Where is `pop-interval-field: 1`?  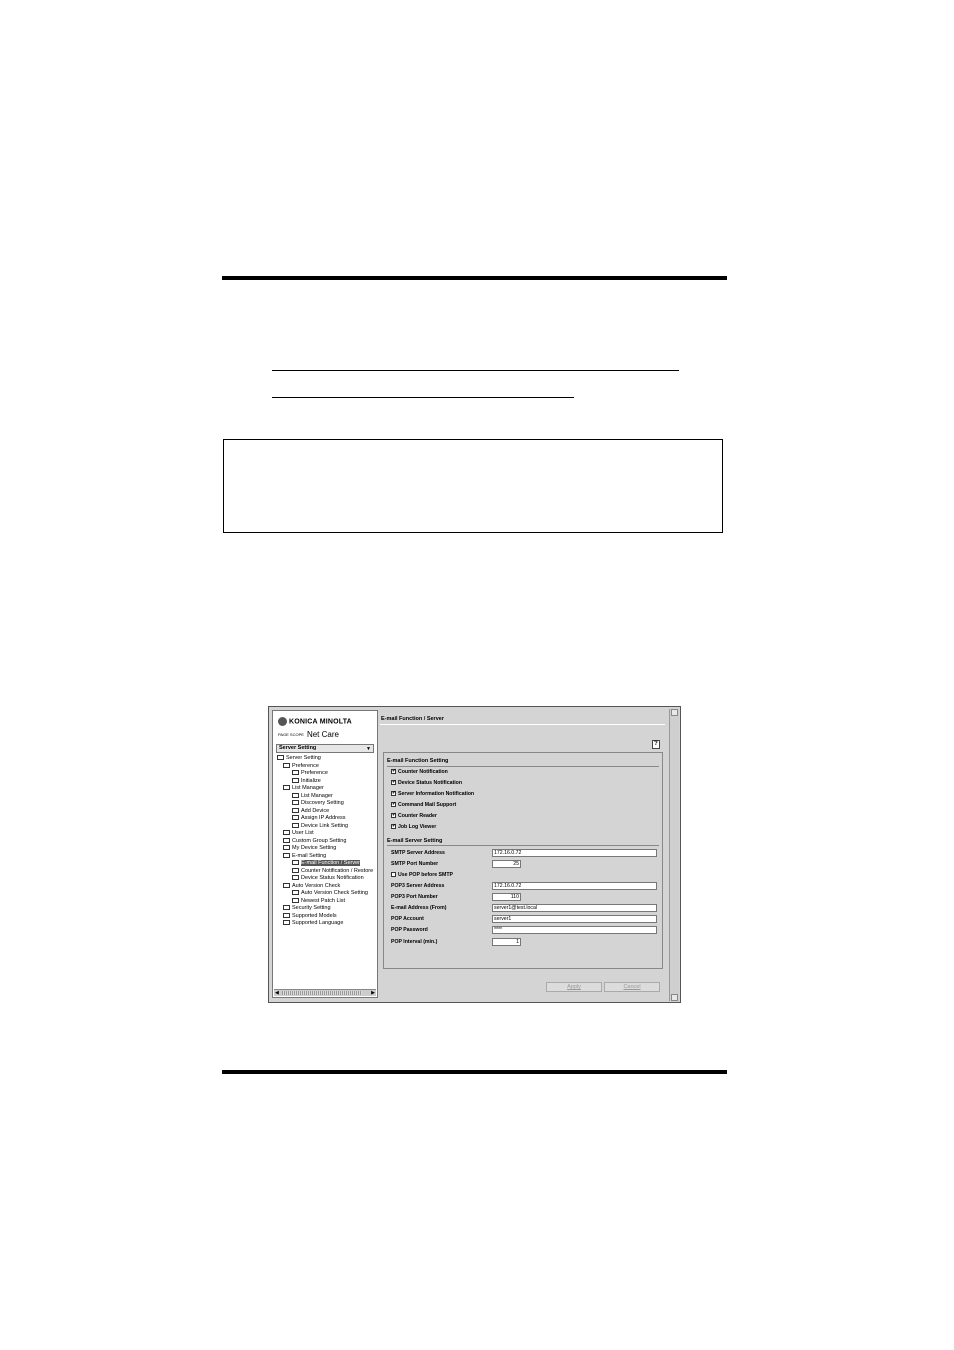
pop-interval-field: 1 is located at coordinates (506, 942).